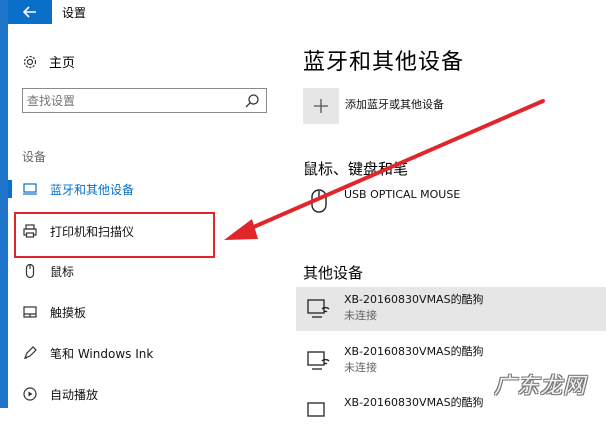 Image resolution: width=606 pixels, height=425 pixels. Describe the element at coordinates (68, 312) in the screenshot. I see `sidebar-item-label: 触摸板` at that location.